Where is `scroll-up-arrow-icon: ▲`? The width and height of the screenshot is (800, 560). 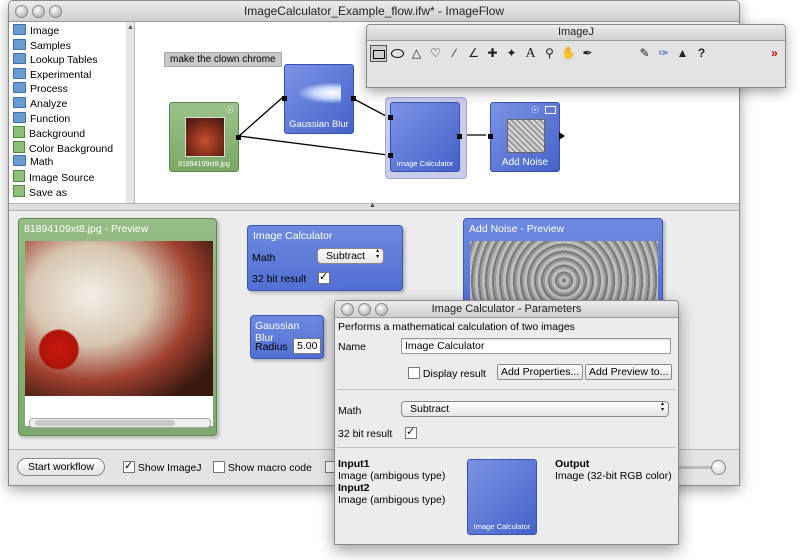
scroll-up-arrow-icon: ▲ is located at coordinates (130, 27).